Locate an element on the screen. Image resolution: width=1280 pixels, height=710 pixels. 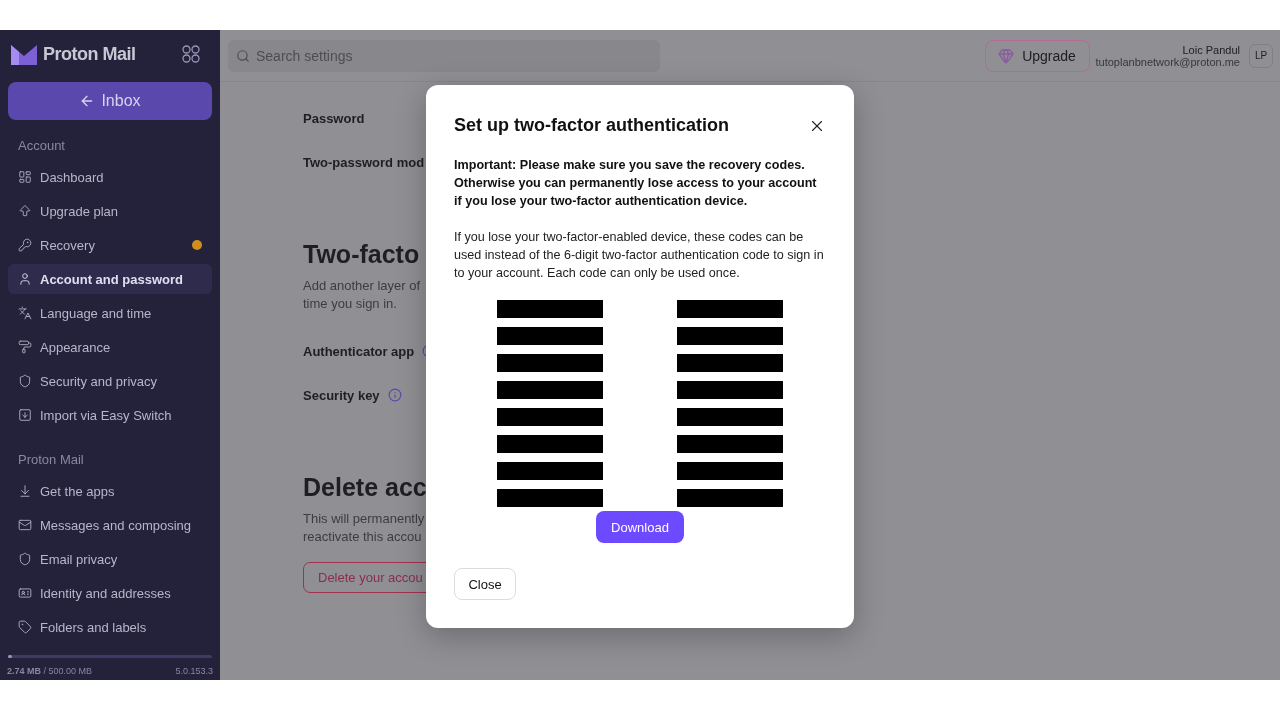
arrow-up-icon is located at coordinates (25, 211).